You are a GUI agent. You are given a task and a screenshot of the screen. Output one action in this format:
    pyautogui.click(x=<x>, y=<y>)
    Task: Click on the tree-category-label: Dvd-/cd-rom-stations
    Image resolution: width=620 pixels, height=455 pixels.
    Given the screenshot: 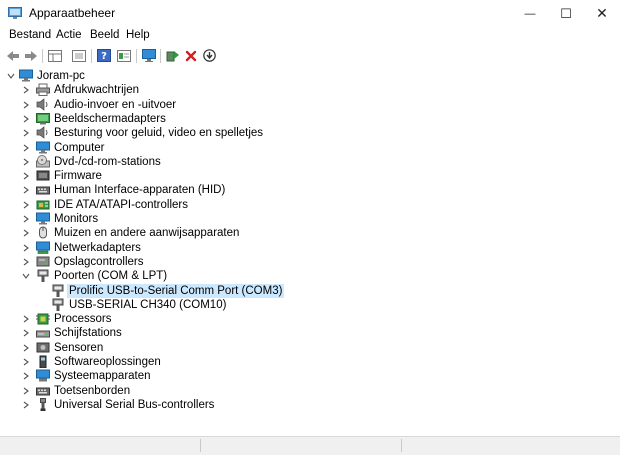 What is the action you would take?
    pyautogui.click(x=107, y=161)
    